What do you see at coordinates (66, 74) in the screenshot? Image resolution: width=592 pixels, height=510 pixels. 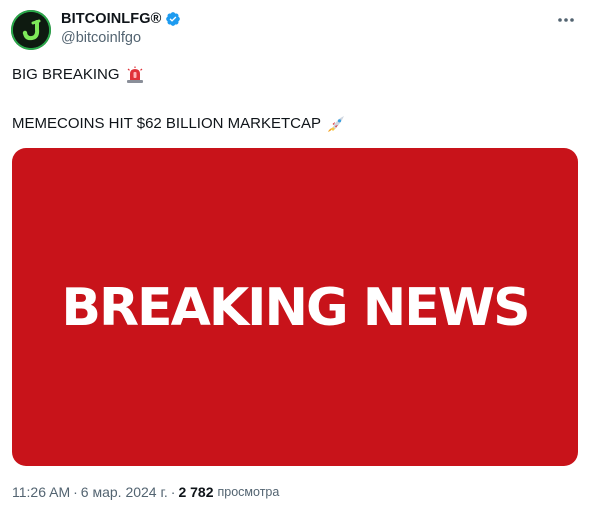 I see `tweet-text: BIG BREAKING` at bounding box center [66, 74].